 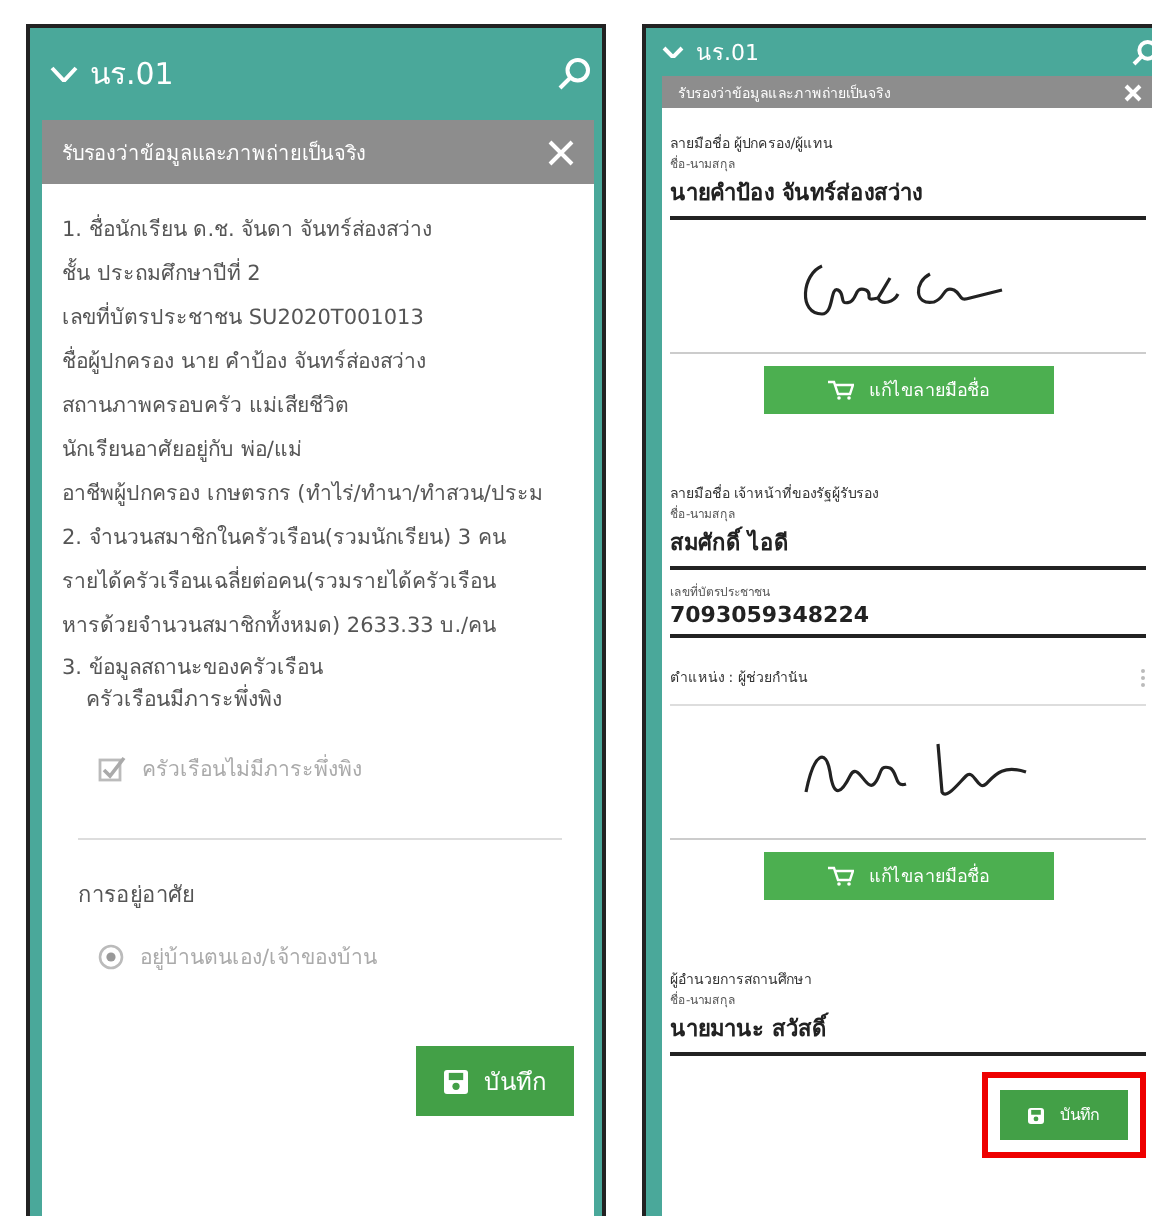 What do you see at coordinates (214, 152) in the screenshot?
I see `dialog-title: รับรองว่าข้อมูลและภาพถ่ายเป็นจริง` at bounding box center [214, 152].